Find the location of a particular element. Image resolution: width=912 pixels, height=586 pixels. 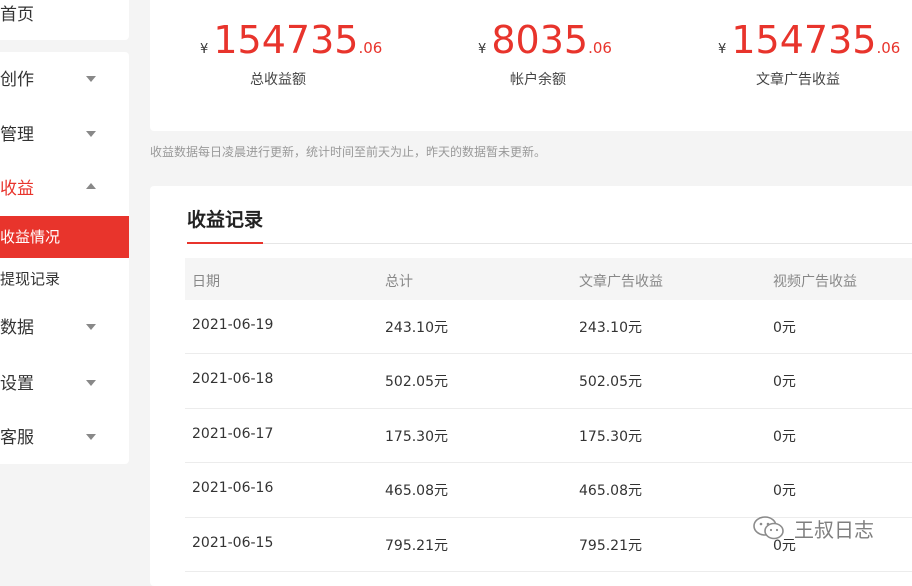

cell-article-ad: 795.21元 is located at coordinates (610, 545).